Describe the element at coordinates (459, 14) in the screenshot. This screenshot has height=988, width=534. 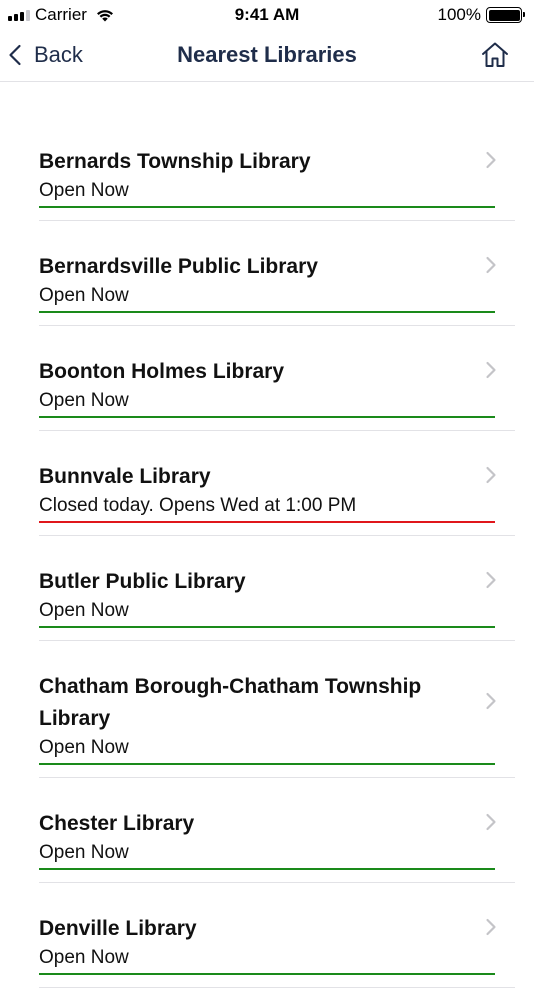
I see `battery-percentage: 100%` at that location.